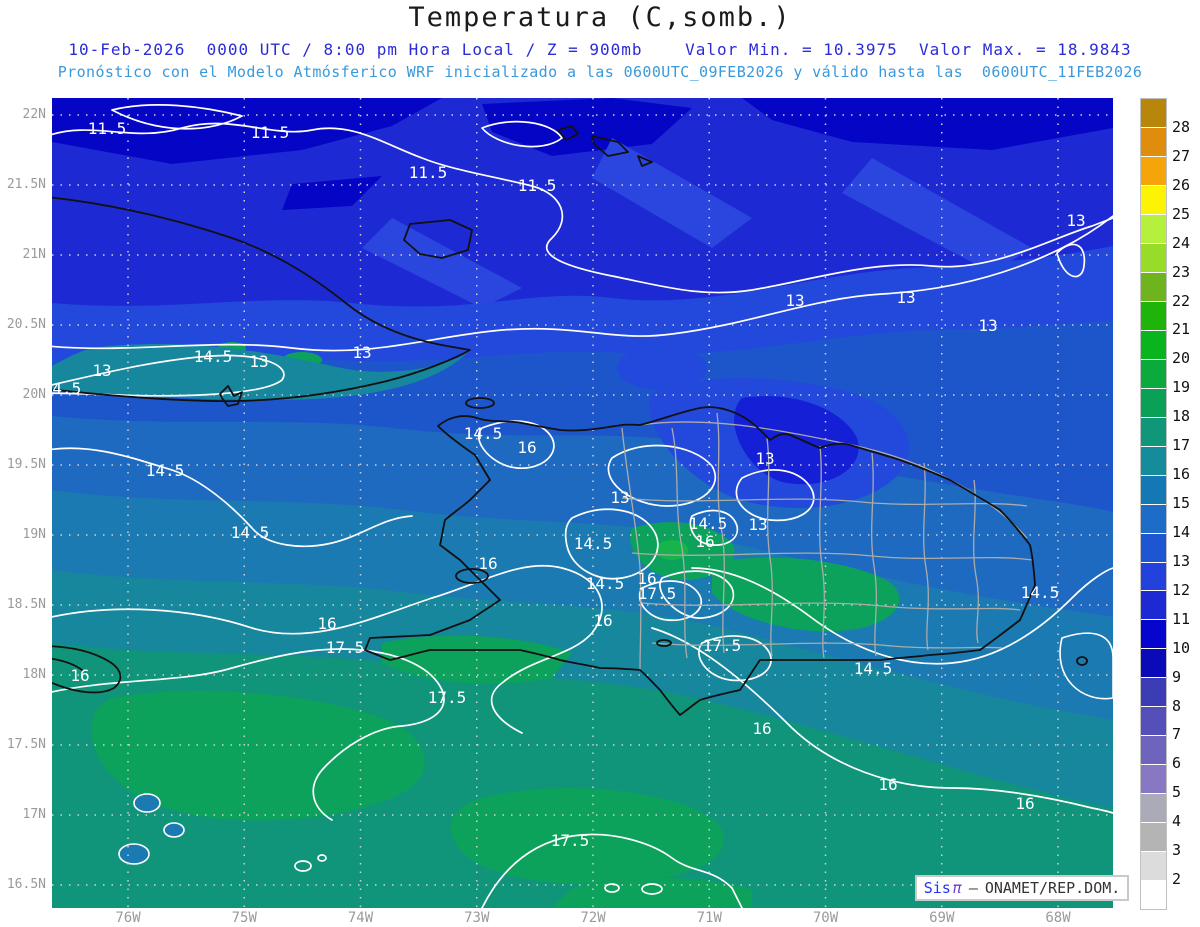 The image size is (1200, 927). What do you see at coordinates (34, 254) in the screenshot?
I see `lat-tick-label: 21N` at bounding box center [34, 254].